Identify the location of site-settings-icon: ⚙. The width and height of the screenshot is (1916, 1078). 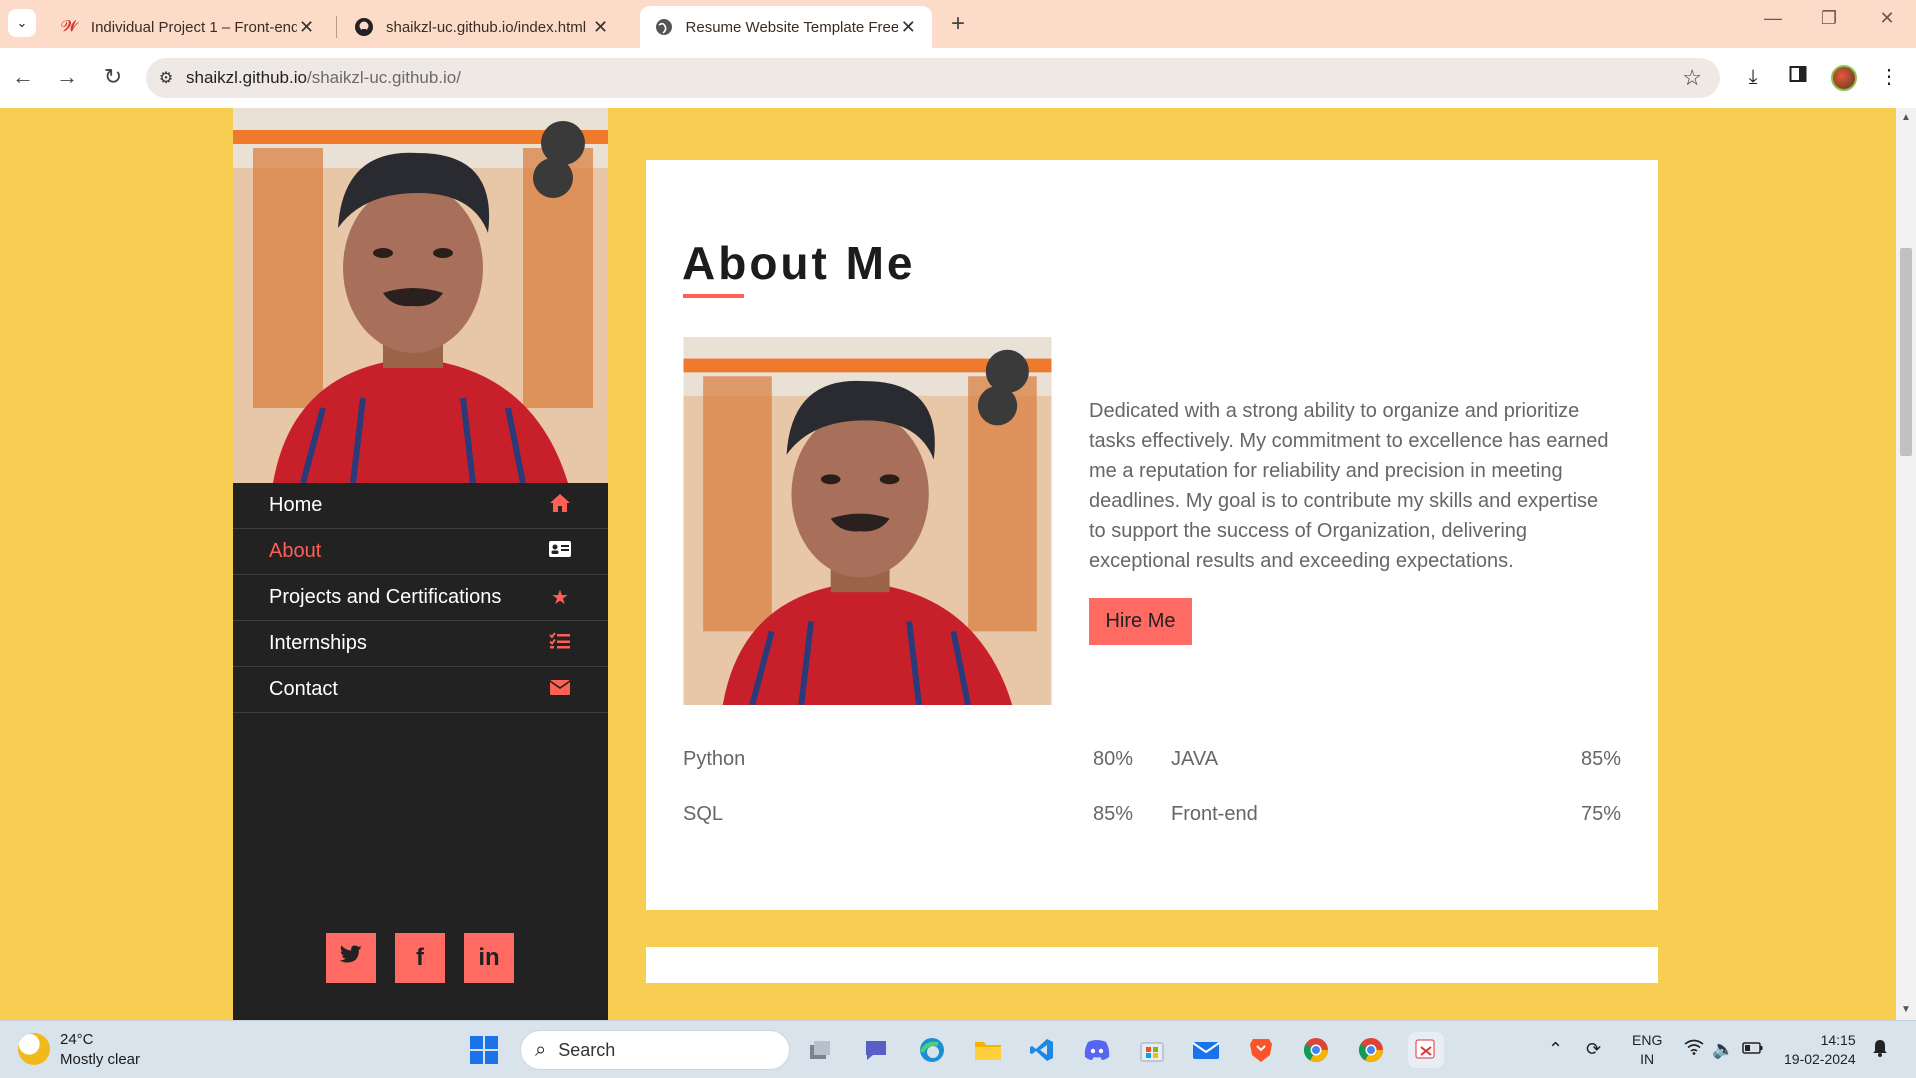
(166, 78).